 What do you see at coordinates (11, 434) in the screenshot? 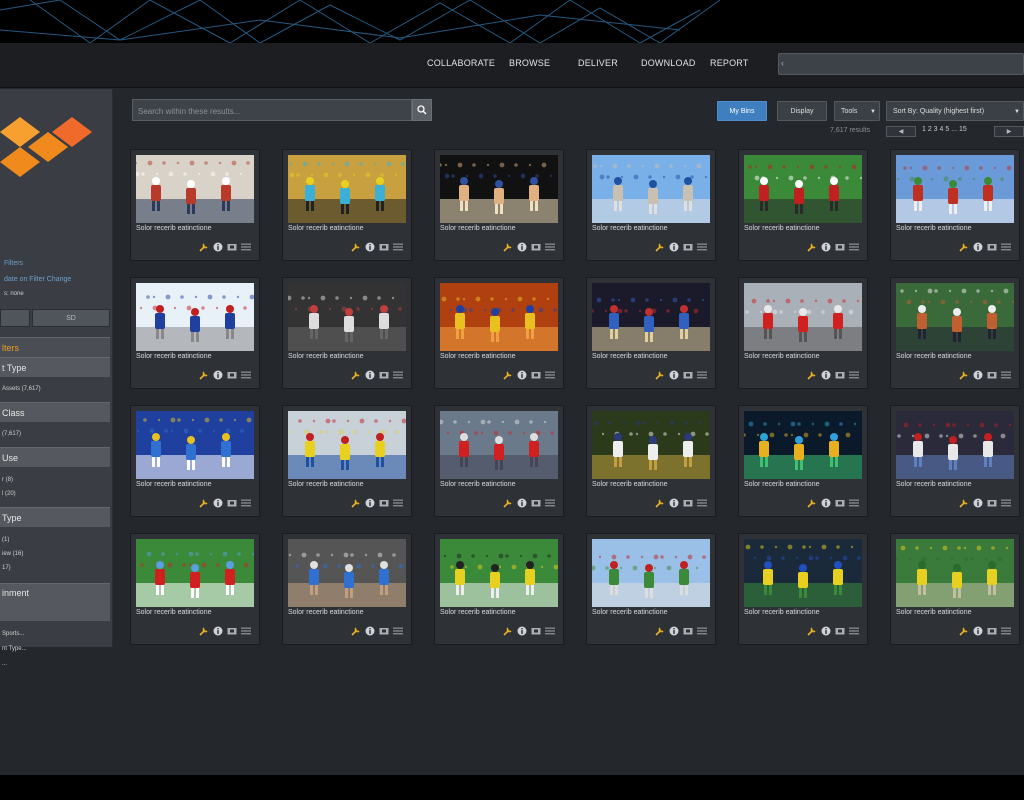
I see `class-item: (7,617)` at bounding box center [11, 434].